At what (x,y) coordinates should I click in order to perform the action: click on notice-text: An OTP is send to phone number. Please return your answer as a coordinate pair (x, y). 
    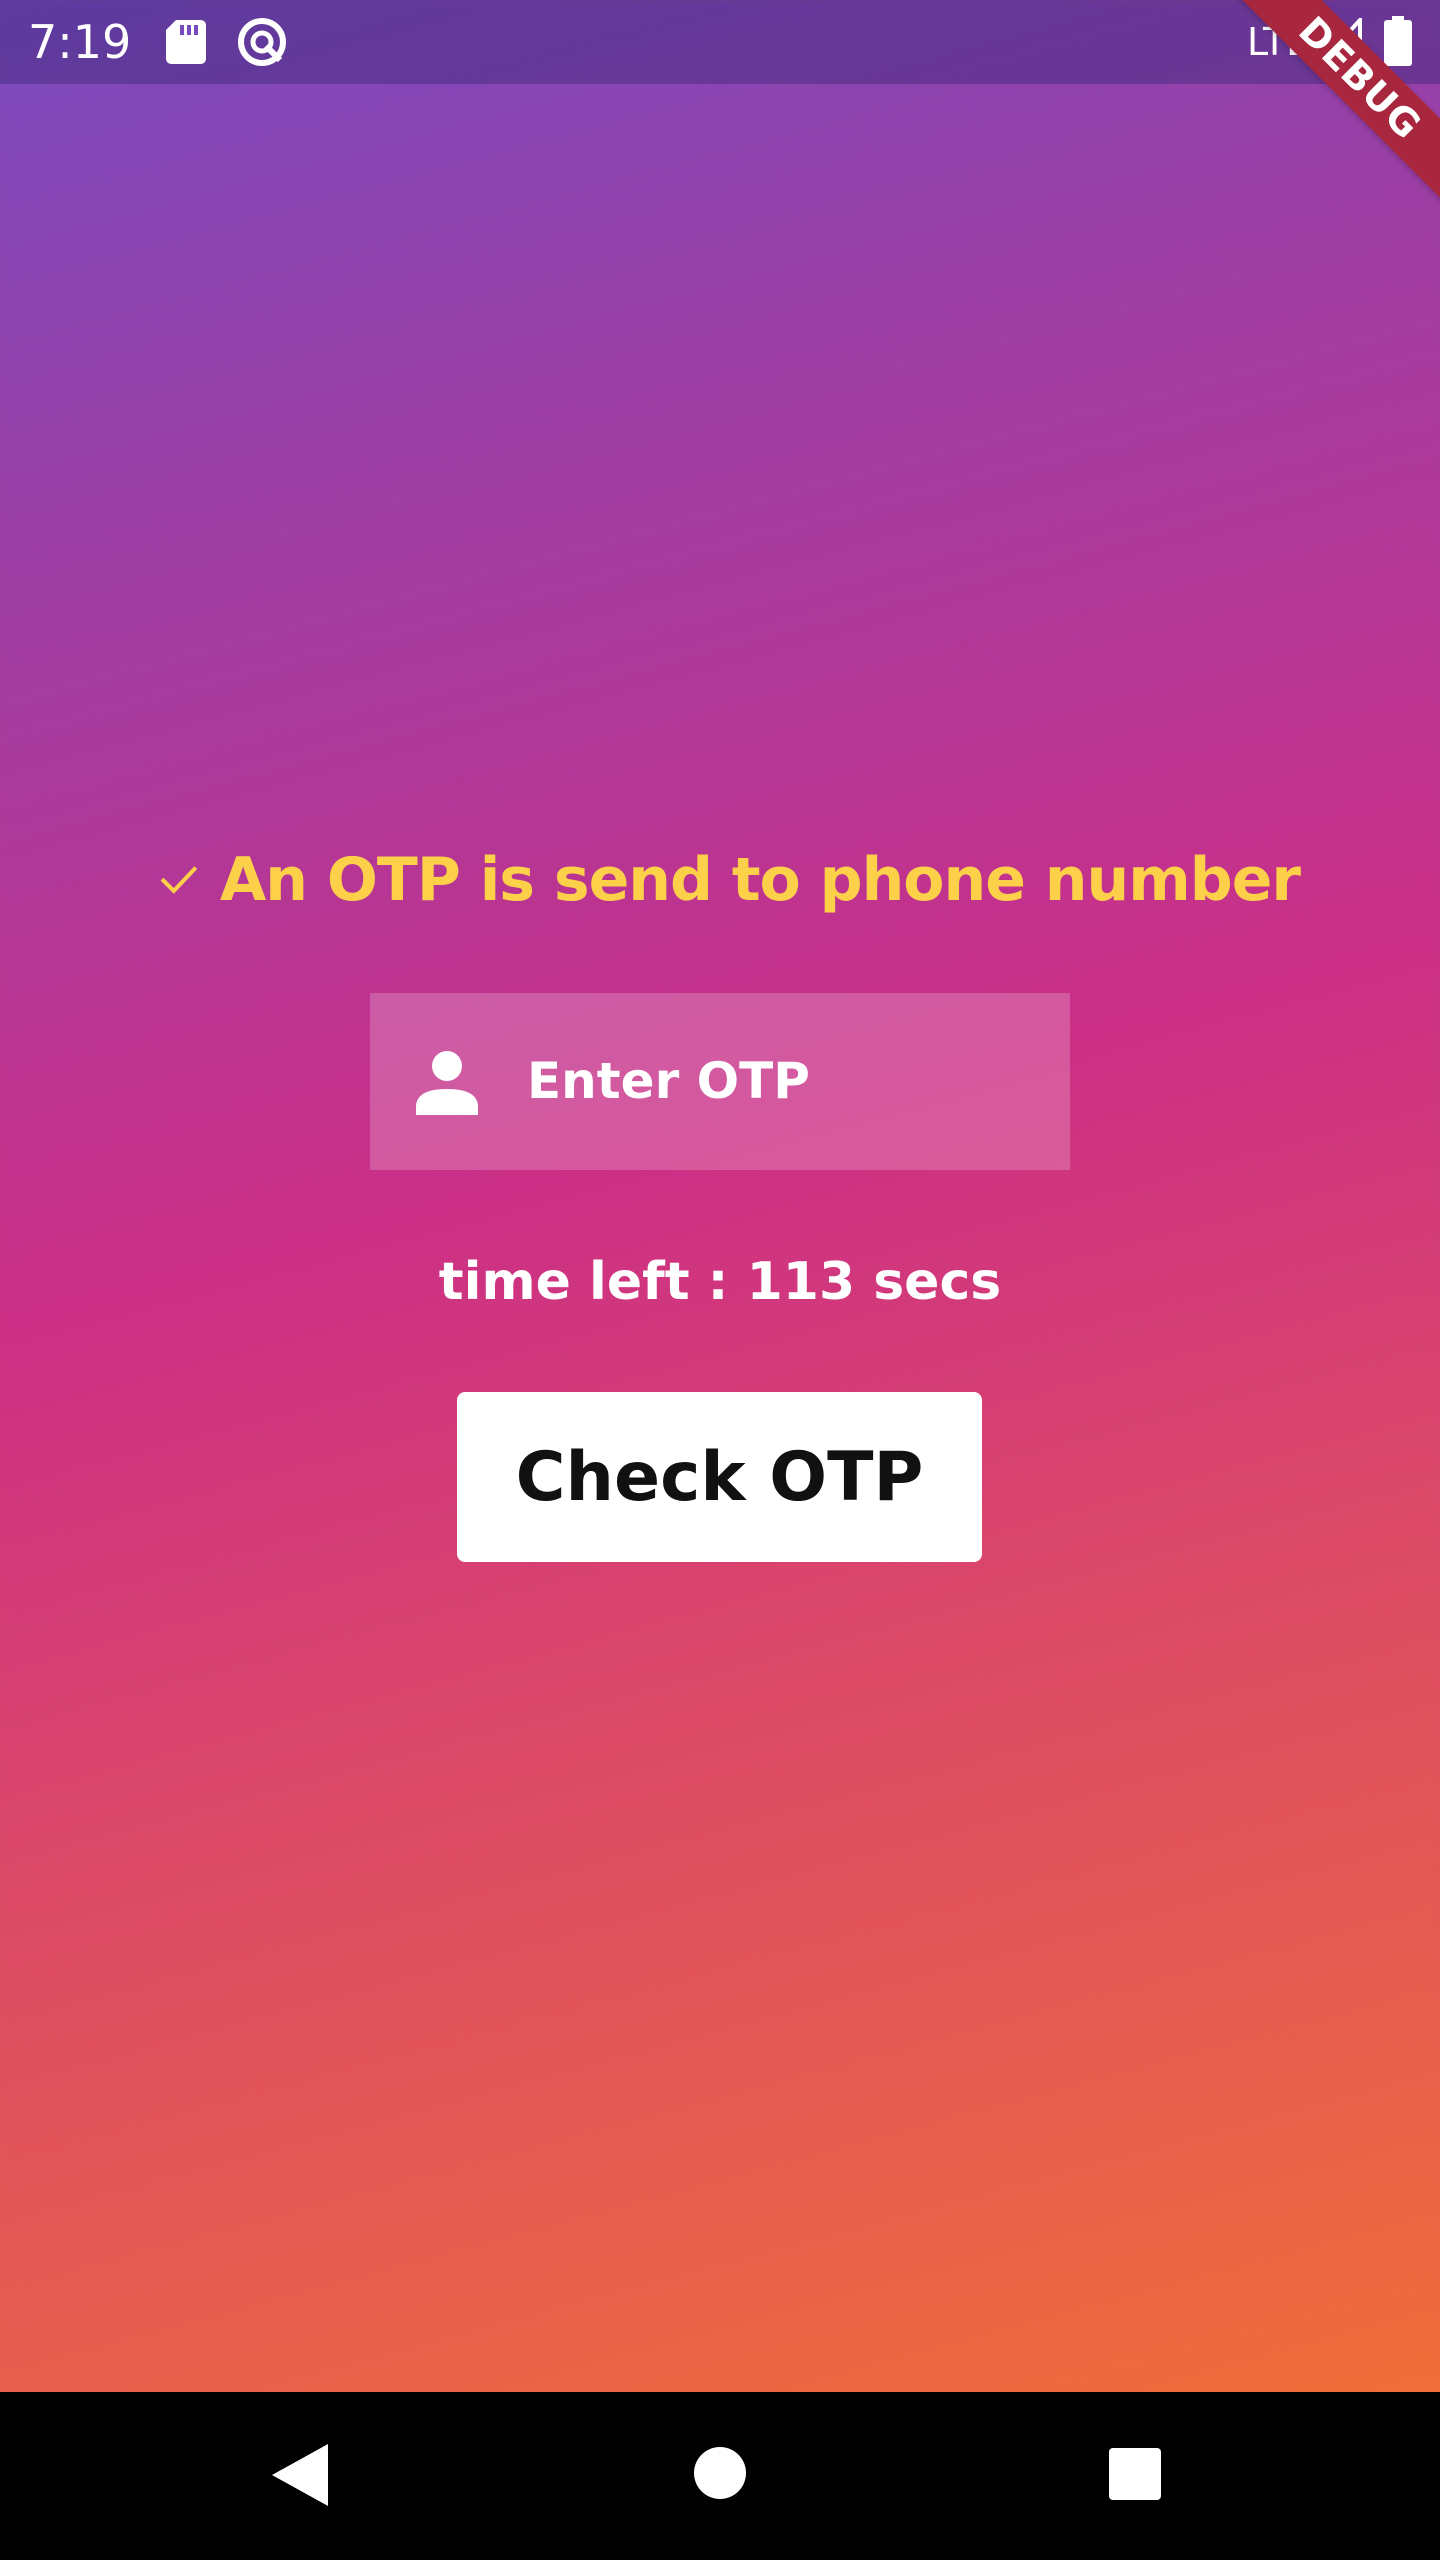
    Looking at the image, I should click on (760, 880).